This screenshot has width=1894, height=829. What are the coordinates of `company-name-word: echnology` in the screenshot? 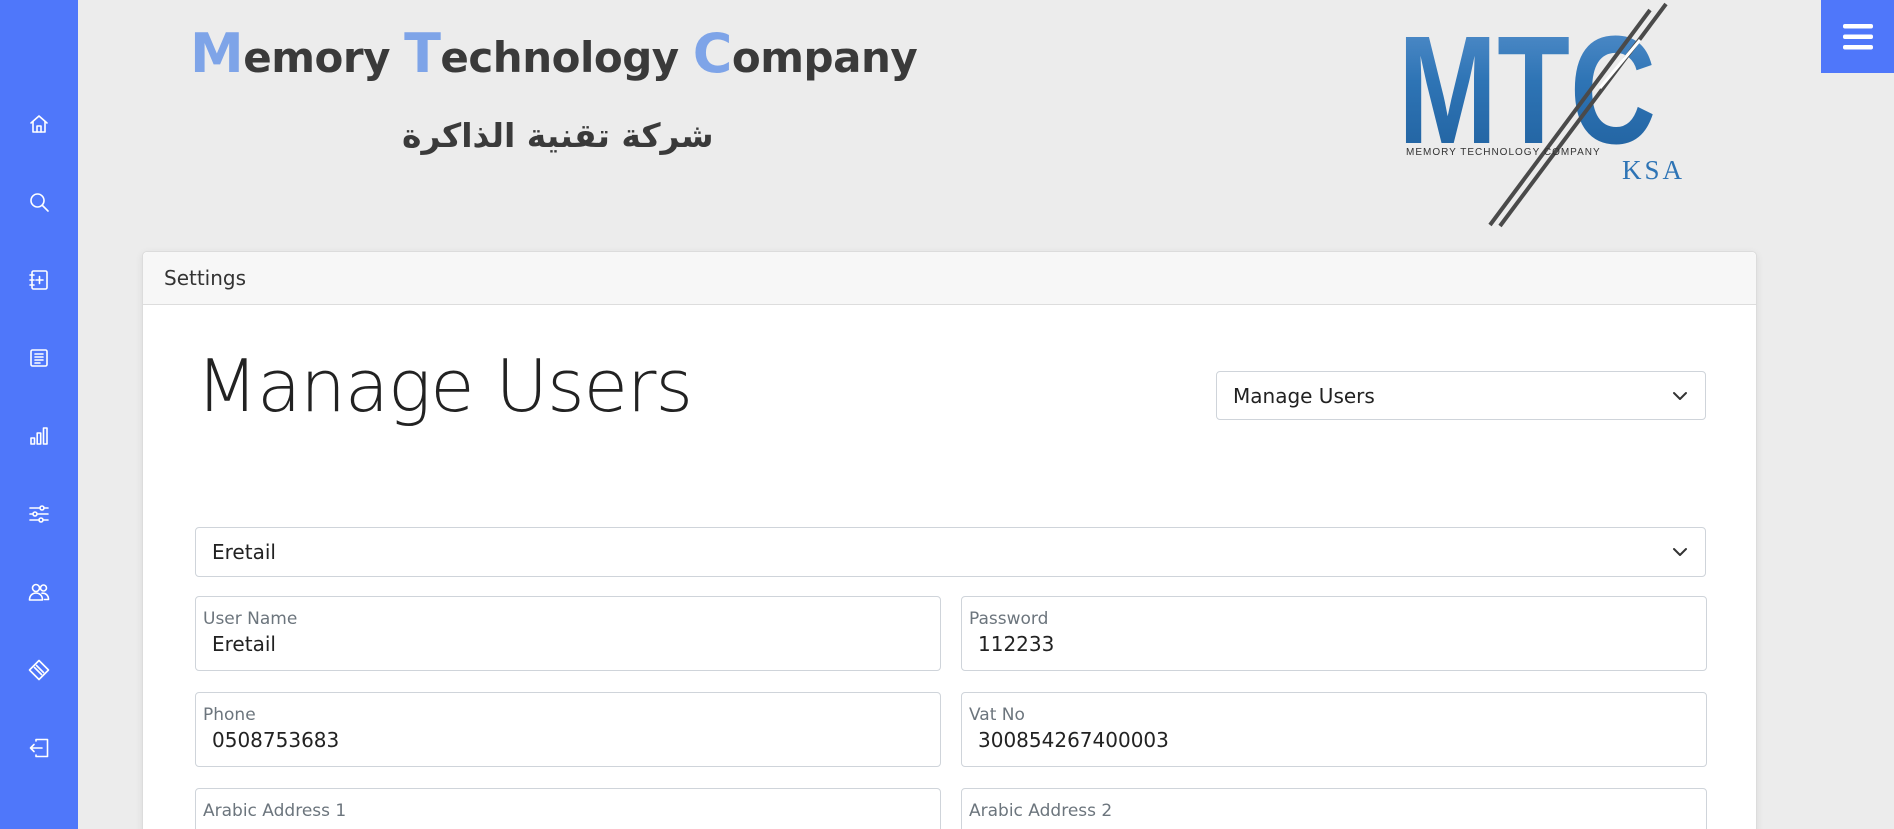 It's located at (566, 57).